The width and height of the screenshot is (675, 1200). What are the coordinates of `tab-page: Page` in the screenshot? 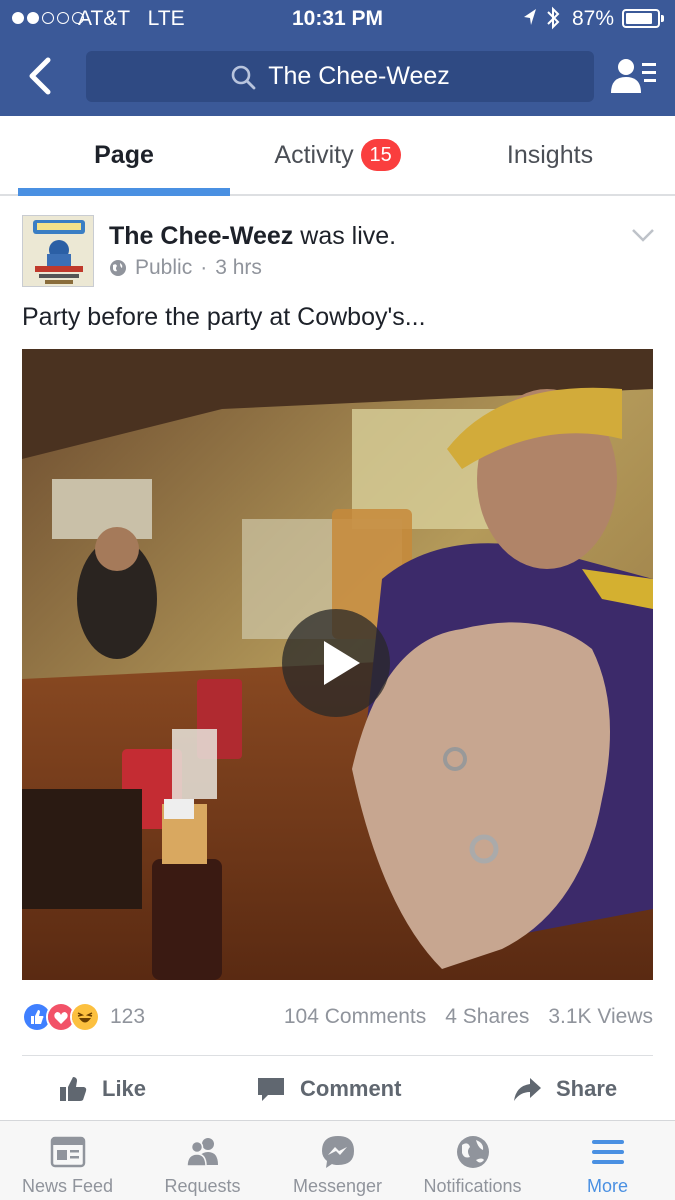 It's located at (124, 156).